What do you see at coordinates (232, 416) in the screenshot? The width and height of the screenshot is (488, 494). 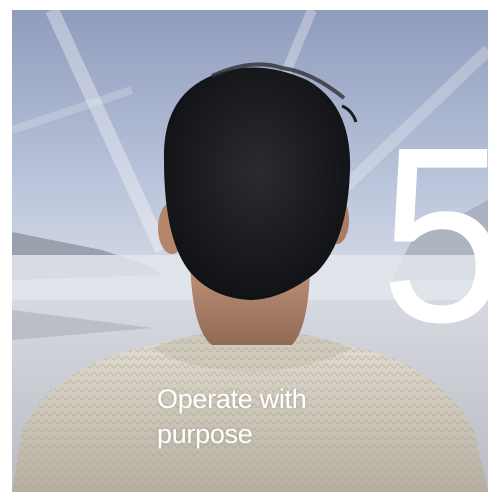 I see `card-caption: Operate with purpose` at bounding box center [232, 416].